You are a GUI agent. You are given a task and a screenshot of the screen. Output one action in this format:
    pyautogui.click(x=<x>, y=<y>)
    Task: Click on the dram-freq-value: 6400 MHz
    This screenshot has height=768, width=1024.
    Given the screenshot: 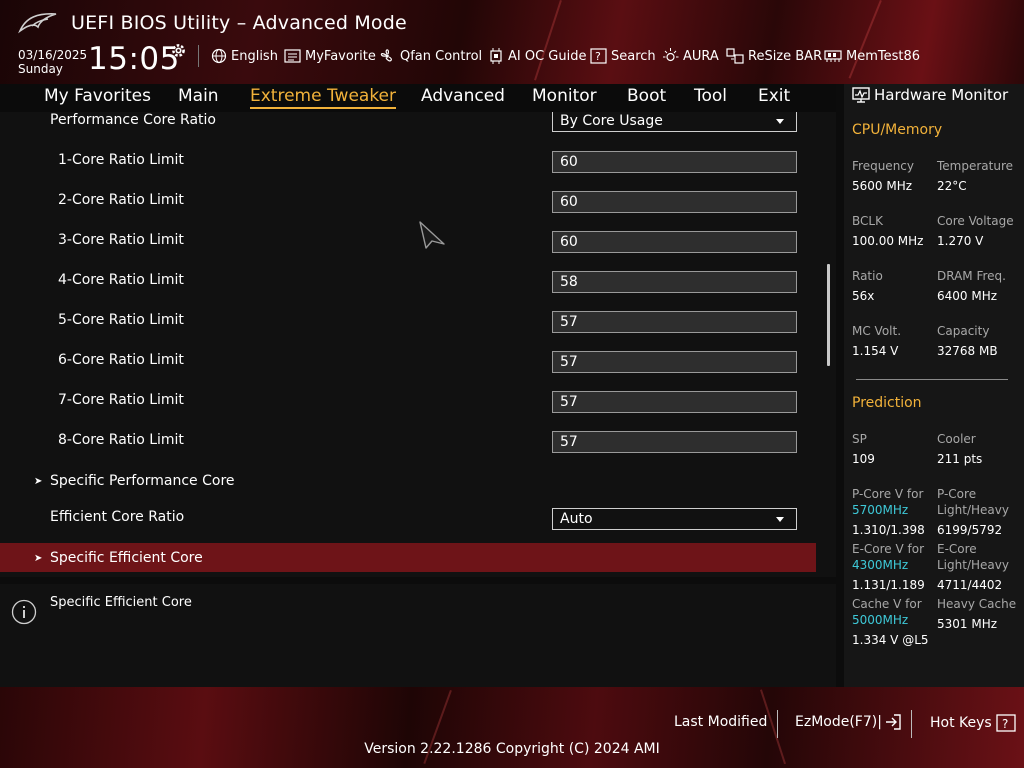 What is the action you would take?
    pyautogui.click(x=967, y=296)
    